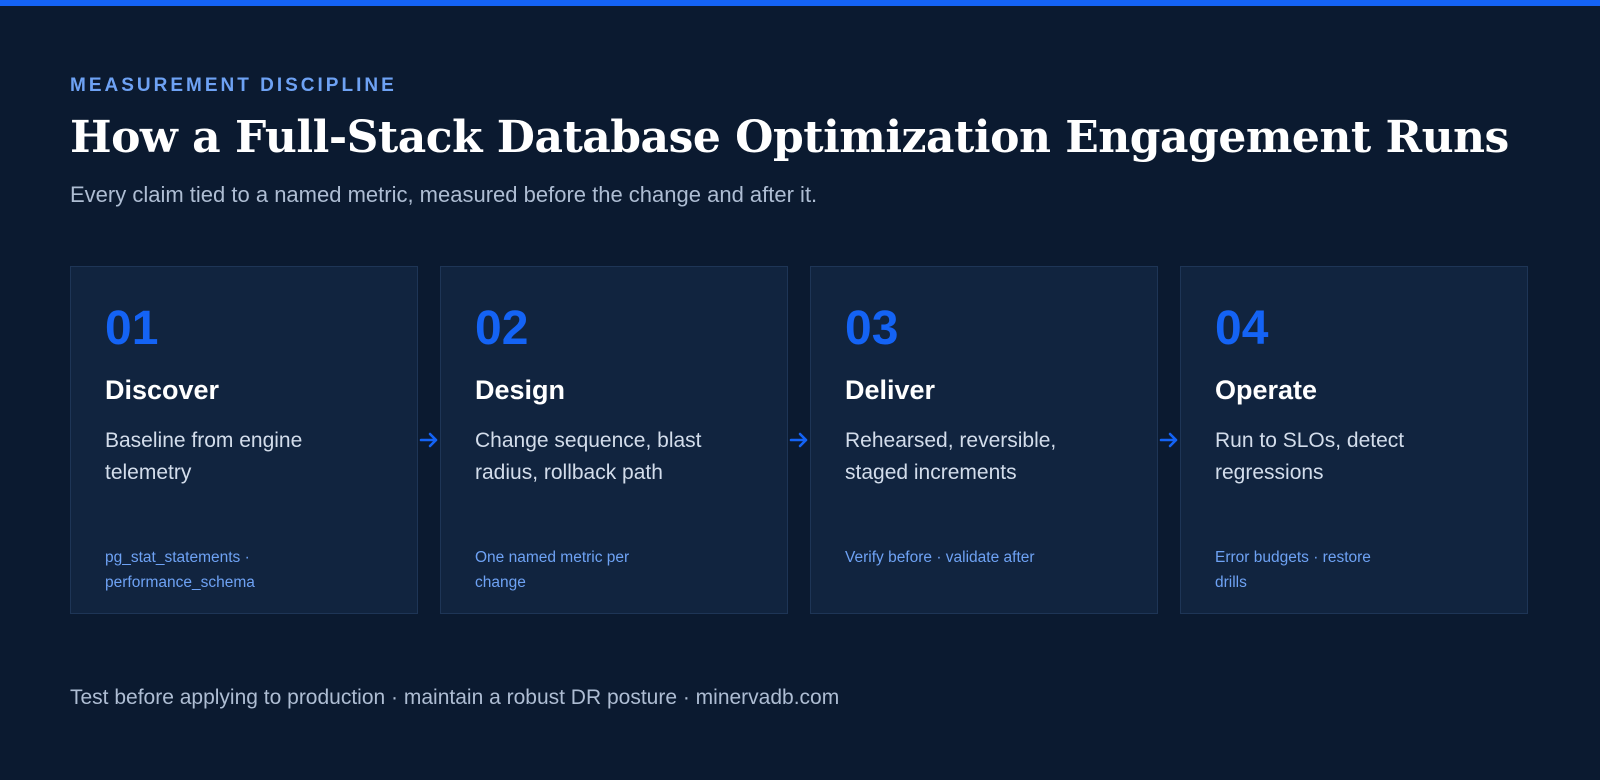 The width and height of the screenshot is (1600, 780). What do you see at coordinates (132, 328) in the screenshot?
I see `step-number: 01` at bounding box center [132, 328].